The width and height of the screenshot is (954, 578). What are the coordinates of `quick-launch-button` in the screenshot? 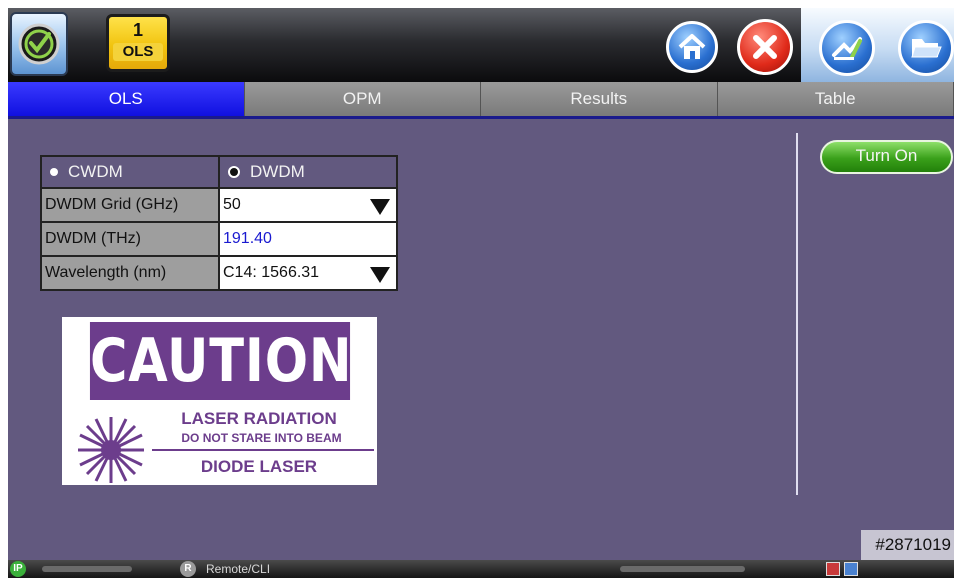 It's located at (847, 48).